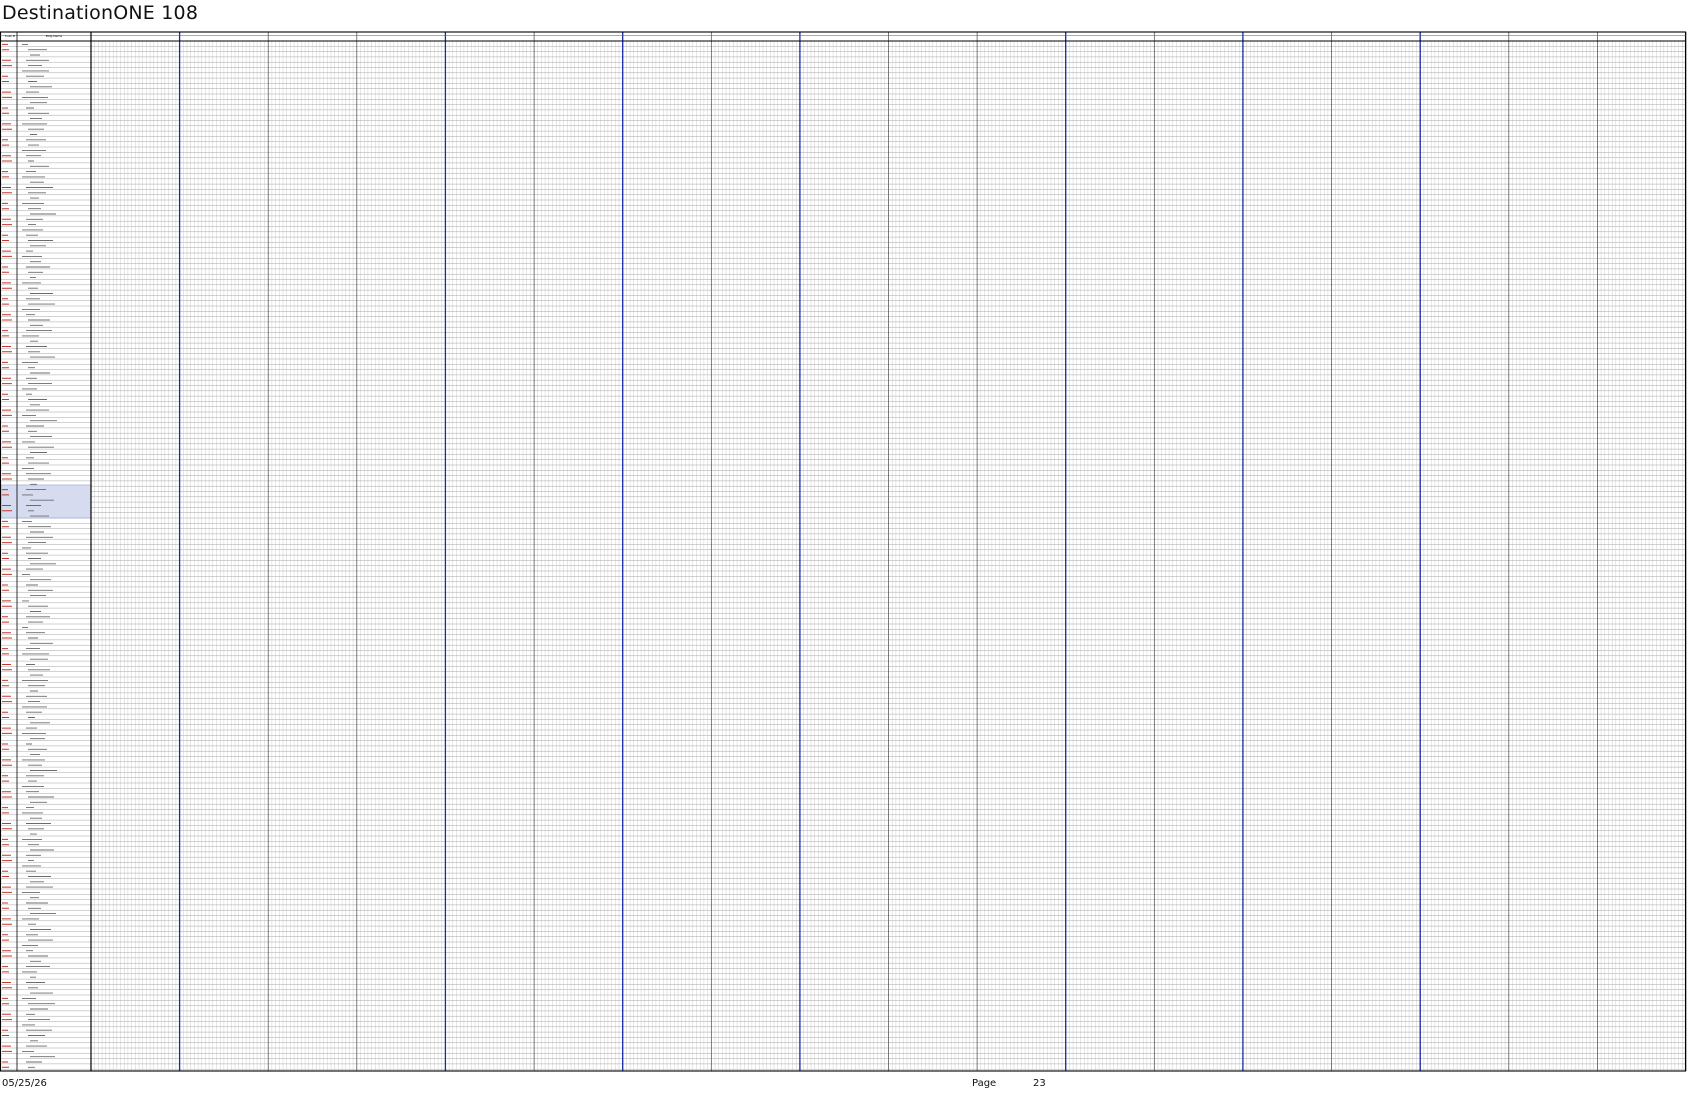 The width and height of the screenshot is (1687, 1097). What do you see at coordinates (984, 1083) in the screenshot?
I see `footer-page-label: Page` at bounding box center [984, 1083].